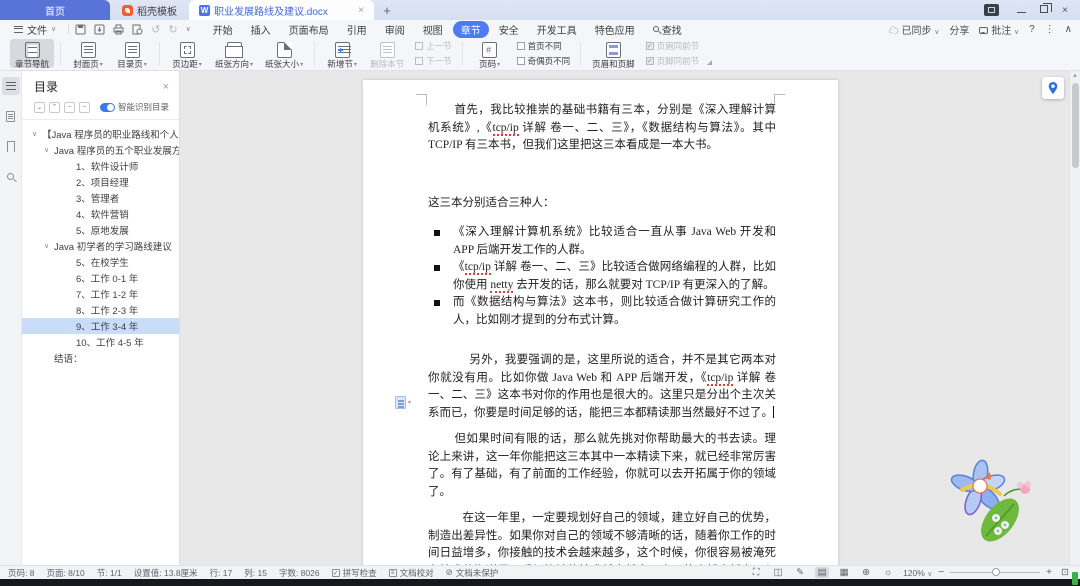 The image size is (1080, 586). Describe the element at coordinates (672, 46) in the screenshot. I see `header-same-checkbox: ✓ 页眉同前节` at that location.